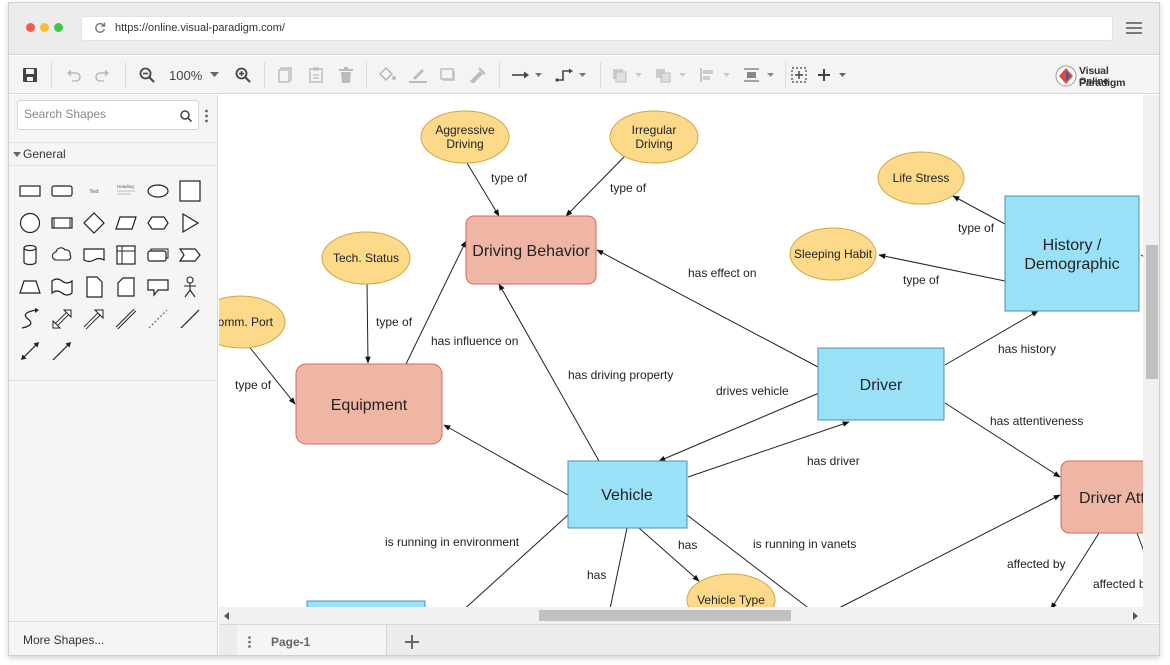 The image size is (1170, 665). Describe the element at coordinates (30, 191) in the screenshot. I see `rectangle-shape` at that location.